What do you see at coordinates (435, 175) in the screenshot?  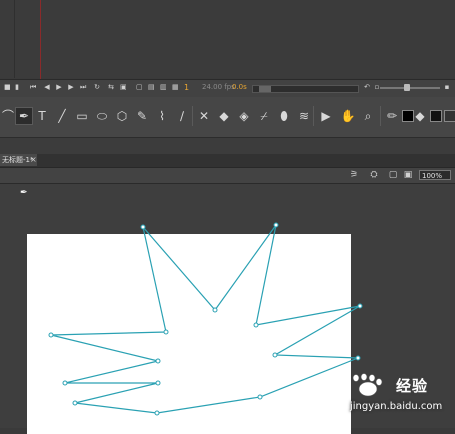 I see `zoom-level-field: 100%` at bounding box center [435, 175].